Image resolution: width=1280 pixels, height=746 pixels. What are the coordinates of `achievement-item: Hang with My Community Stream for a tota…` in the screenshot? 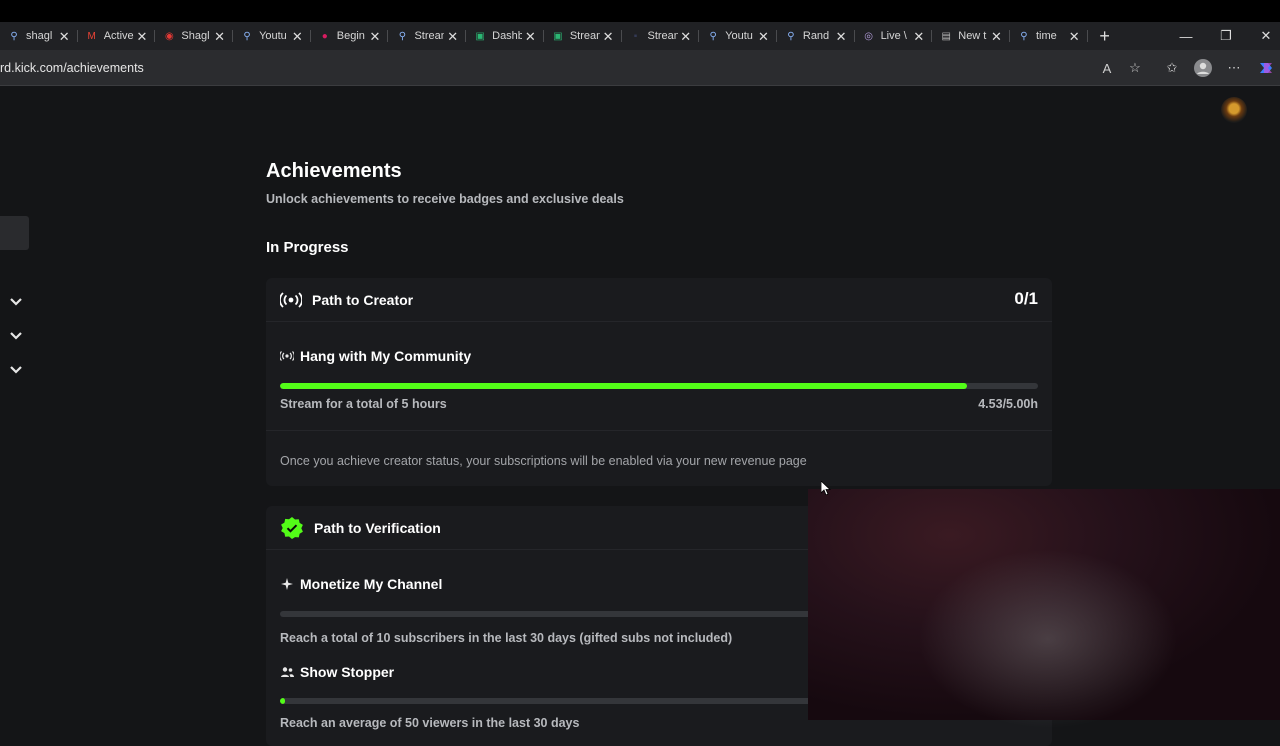 It's located at (659, 404).